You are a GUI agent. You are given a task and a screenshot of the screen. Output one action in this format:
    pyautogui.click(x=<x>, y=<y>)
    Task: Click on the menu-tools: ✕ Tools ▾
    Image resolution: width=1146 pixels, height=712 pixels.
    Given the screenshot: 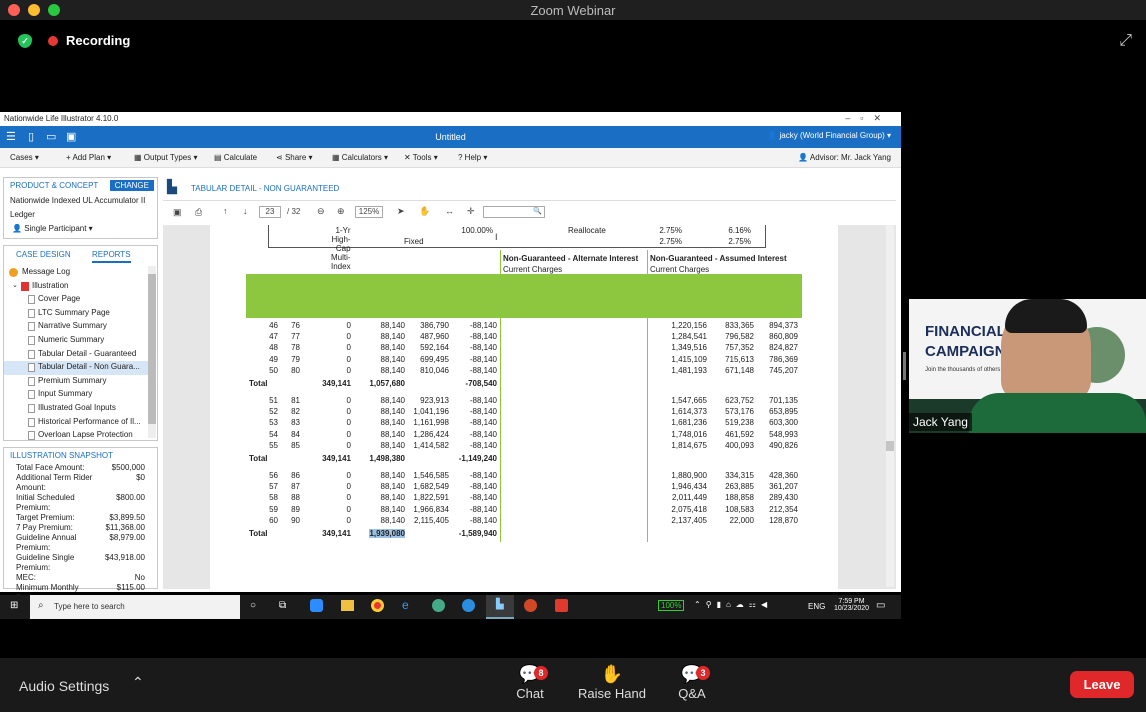 What is the action you would take?
    pyautogui.click(x=421, y=157)
    